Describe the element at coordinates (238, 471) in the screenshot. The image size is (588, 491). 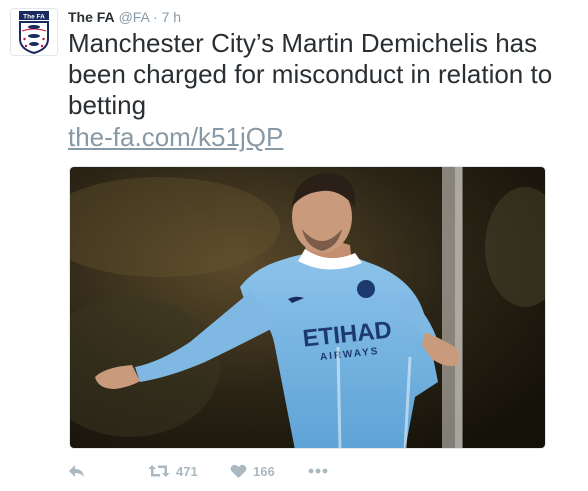
I see `heart-icon` at that location.